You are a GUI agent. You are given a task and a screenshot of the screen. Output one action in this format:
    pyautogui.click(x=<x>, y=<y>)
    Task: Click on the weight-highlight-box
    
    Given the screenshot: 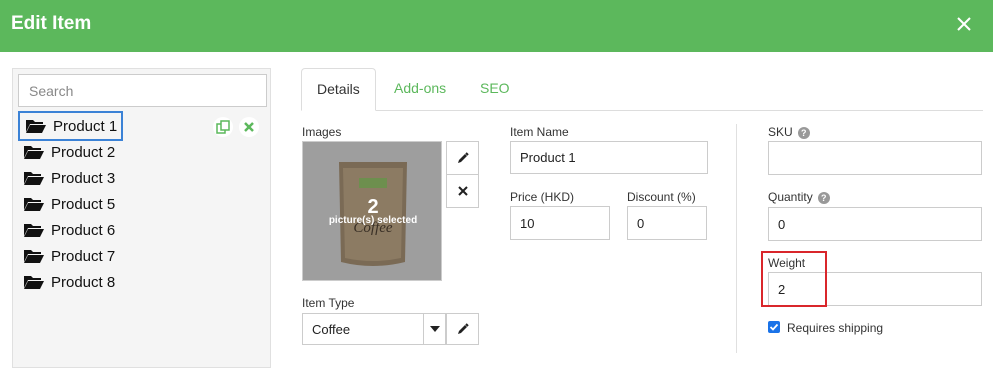 What is the action you would take?
    pyautogui.click(x=794, y=279)
    